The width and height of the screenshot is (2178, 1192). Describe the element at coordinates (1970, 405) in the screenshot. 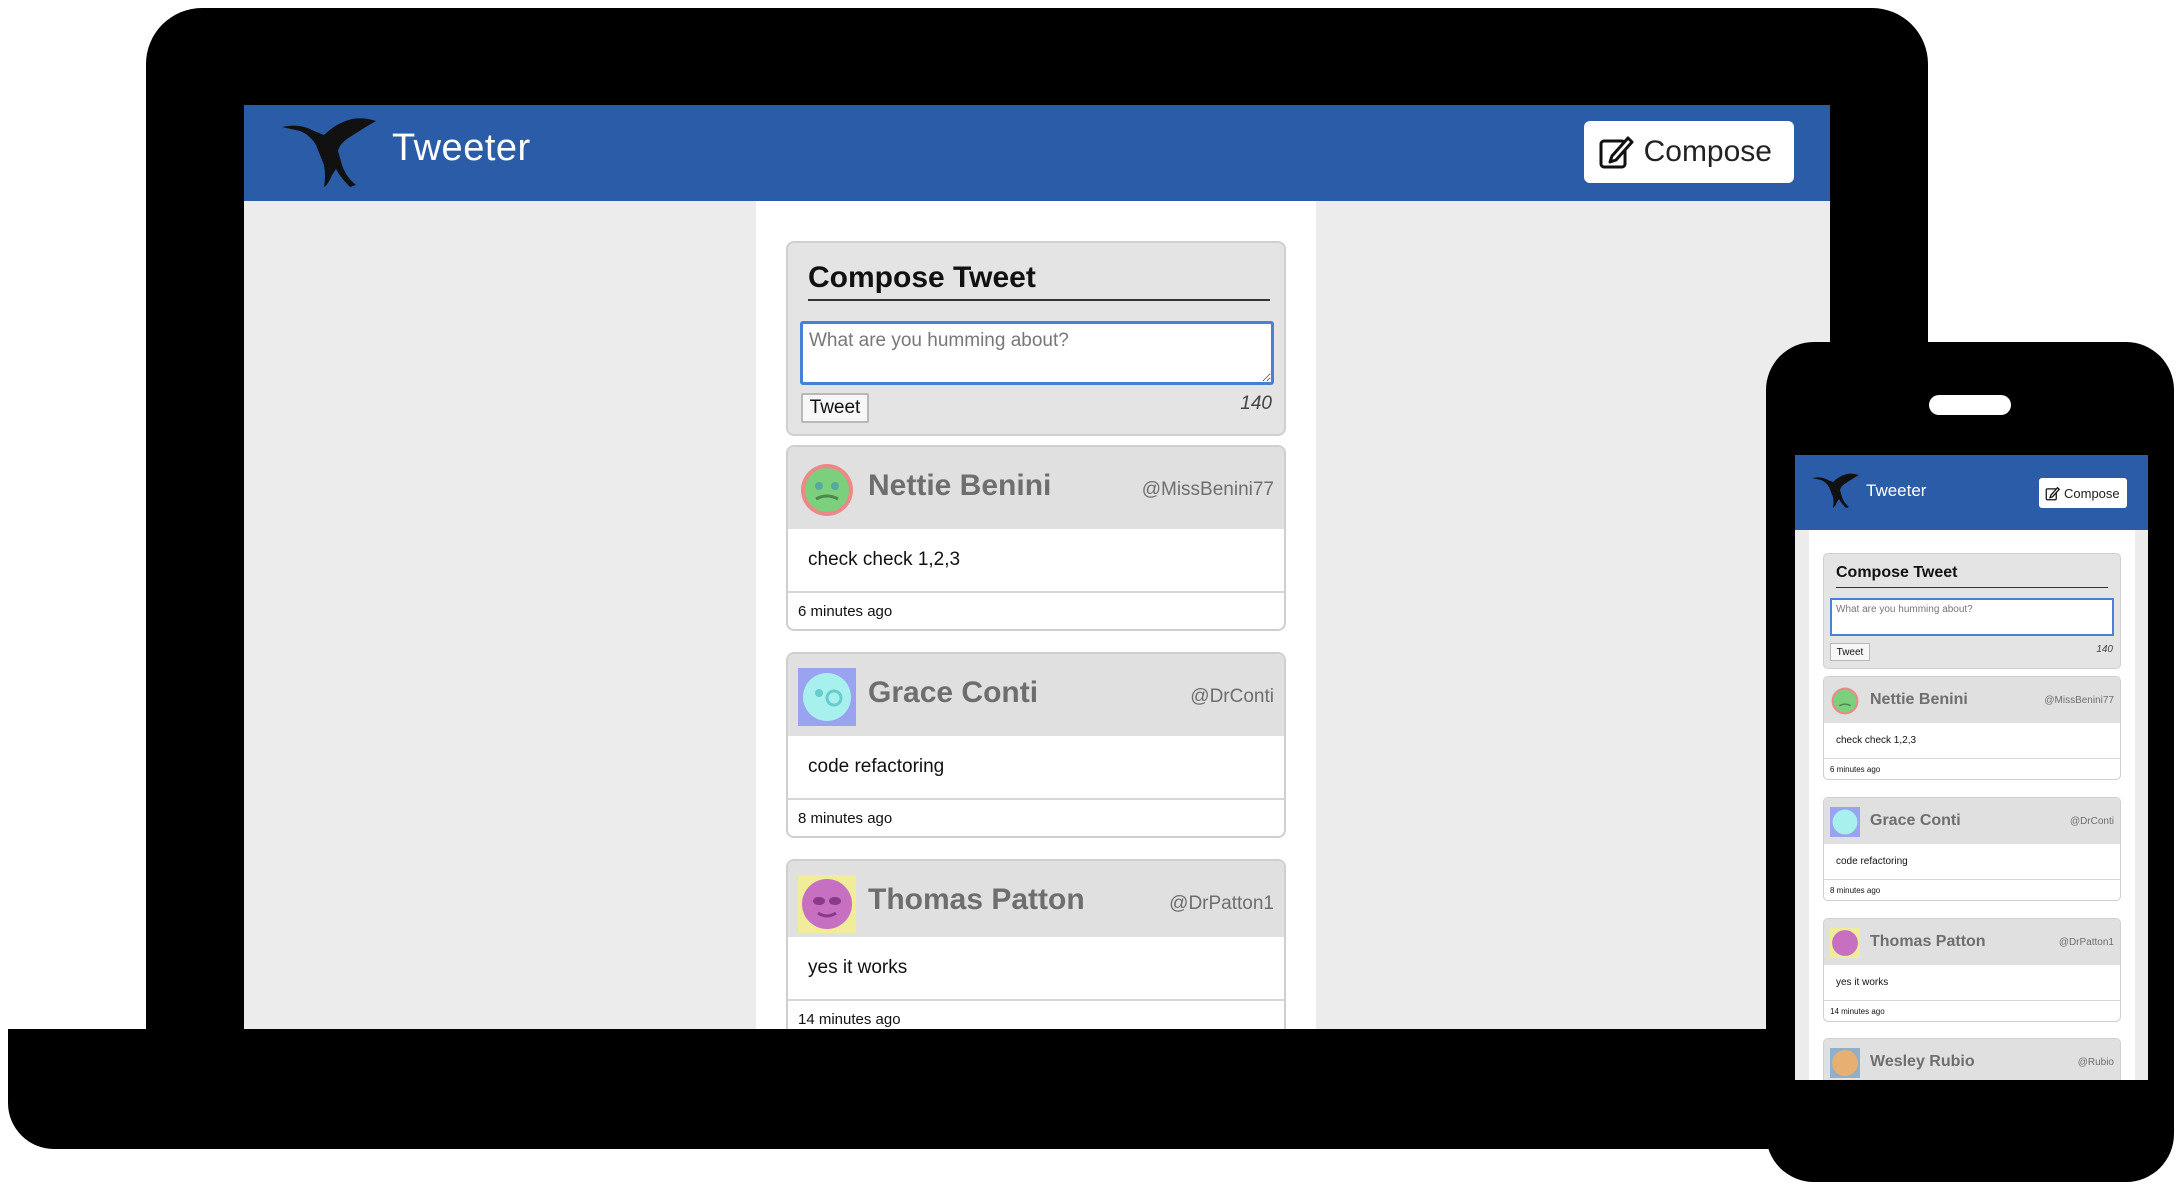

I see `phone-speaker` at that location.